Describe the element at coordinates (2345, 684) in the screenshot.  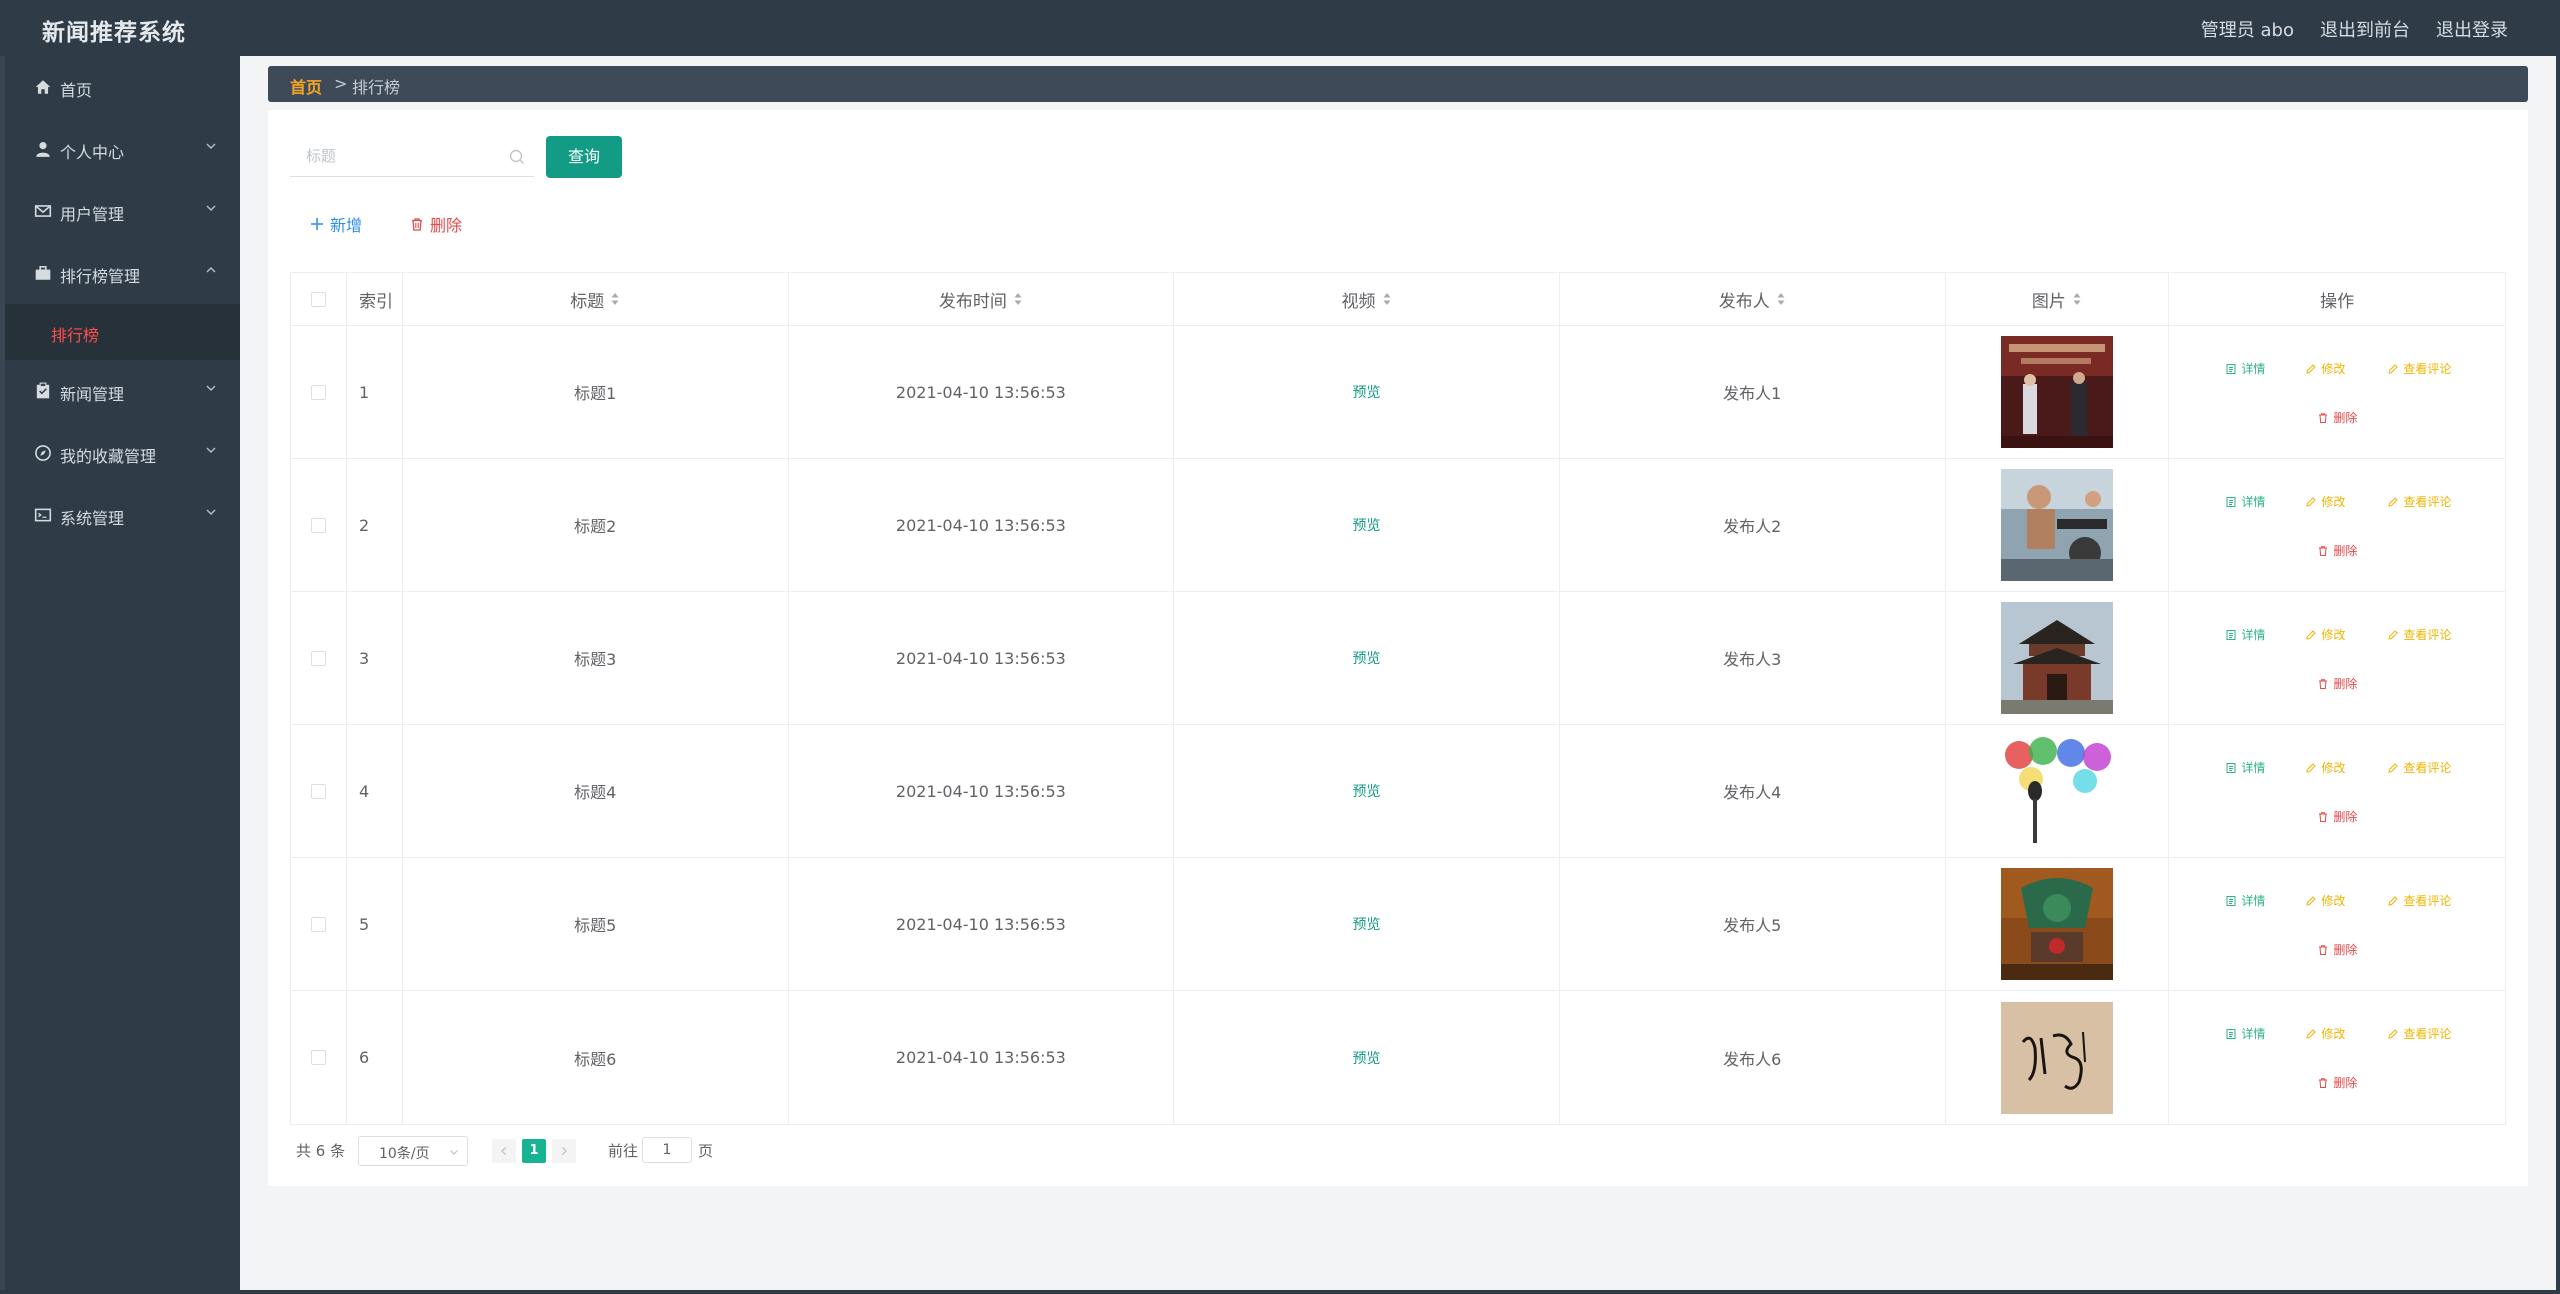
I see `row-delete-label: 删除` at that location.